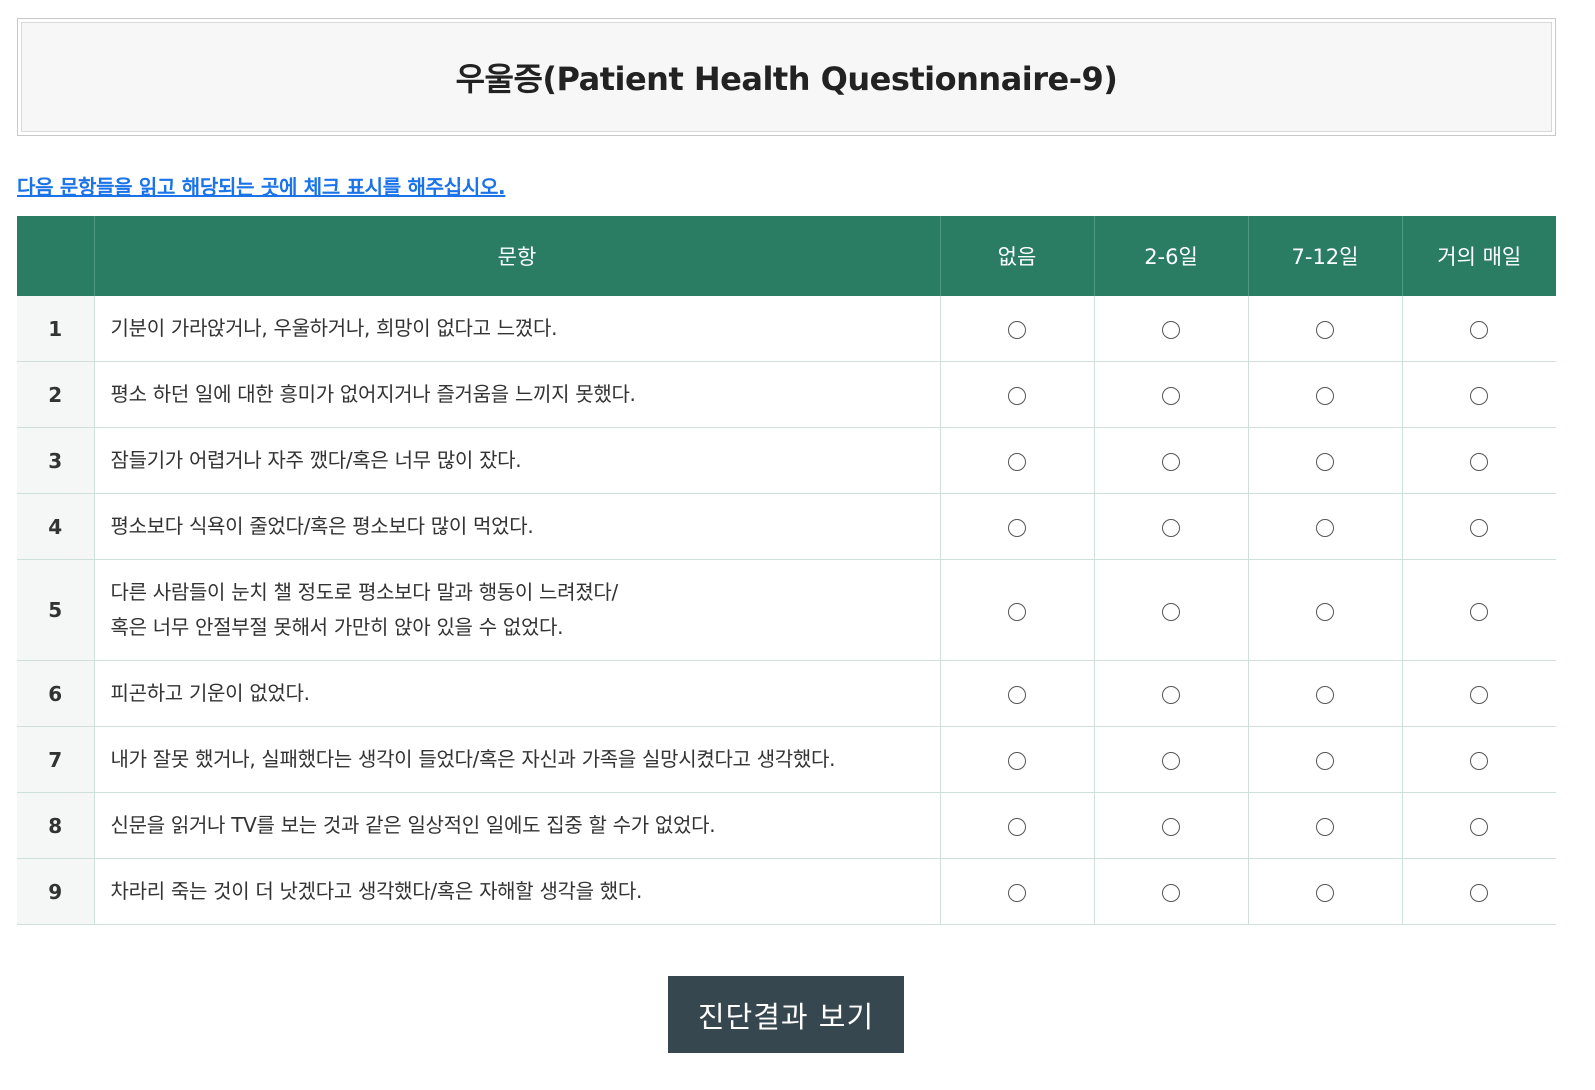 Image resolution: width=1595 pixels, height=1090 pixels. I want to click on column-header-7-12-days: 7-12일, so click(1324, 256).